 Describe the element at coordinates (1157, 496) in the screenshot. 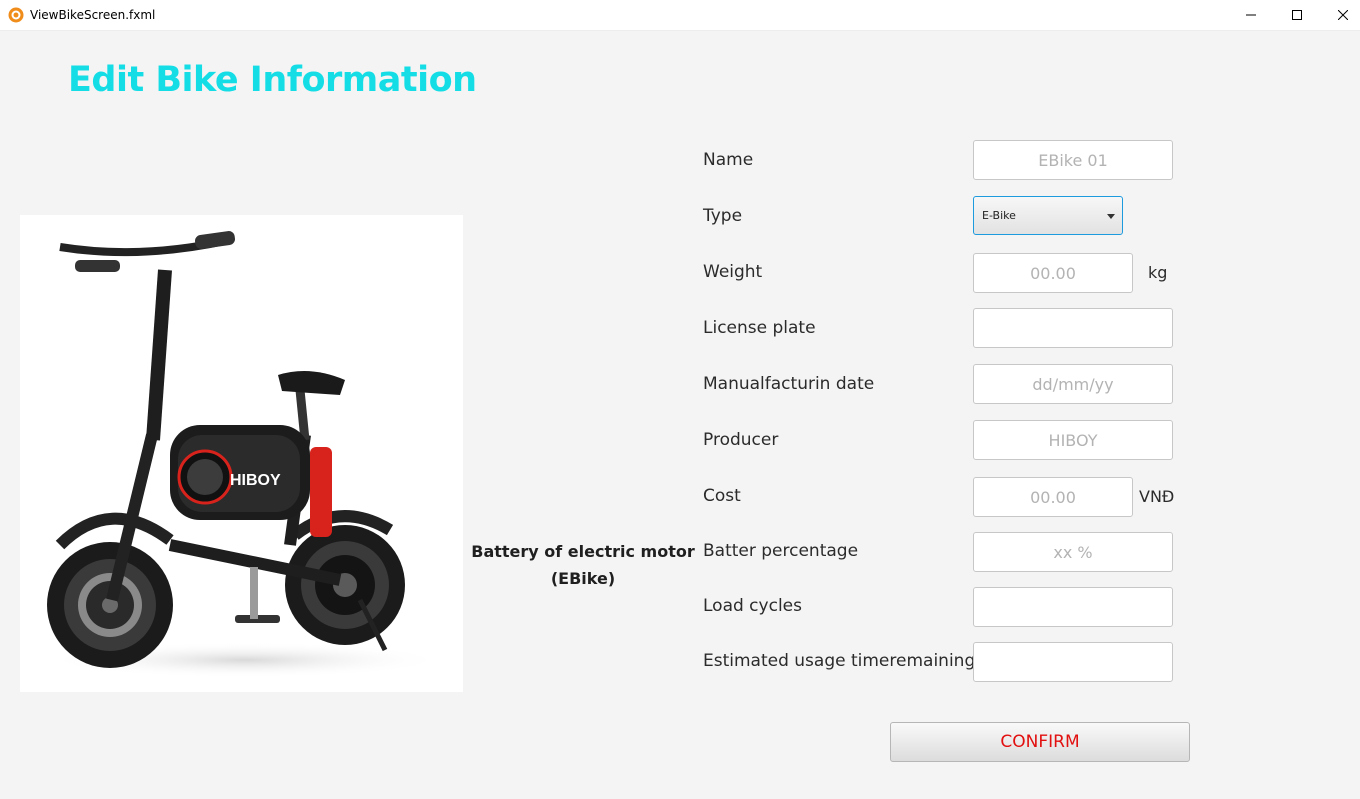

I see `cost-unit: VNĐ` at that location.